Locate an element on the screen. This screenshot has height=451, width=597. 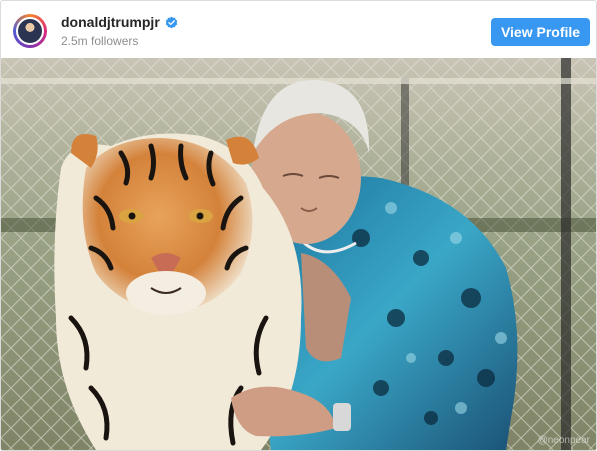
username-row: donaldjtrumpjr is located at coordinates (119, 22).